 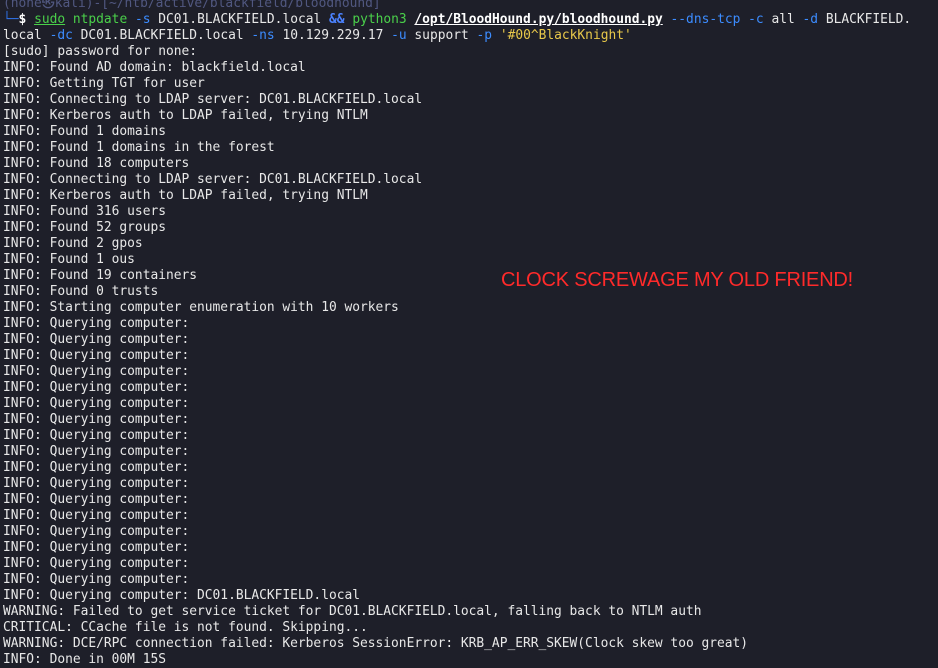 I want to click on output-line: INFO: Found 2 gpos, so click(x=73, y=243).